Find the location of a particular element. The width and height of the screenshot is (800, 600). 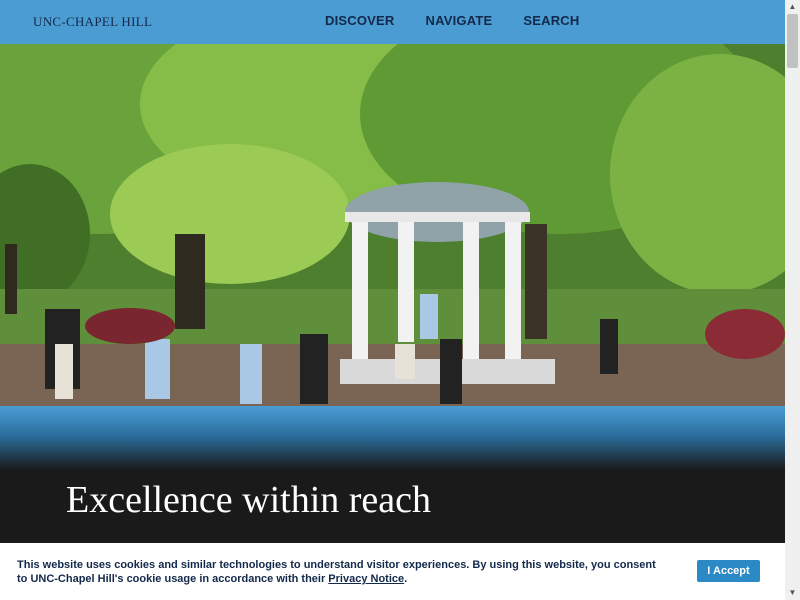

scroll-thumb is located at coordinates (792, 41).